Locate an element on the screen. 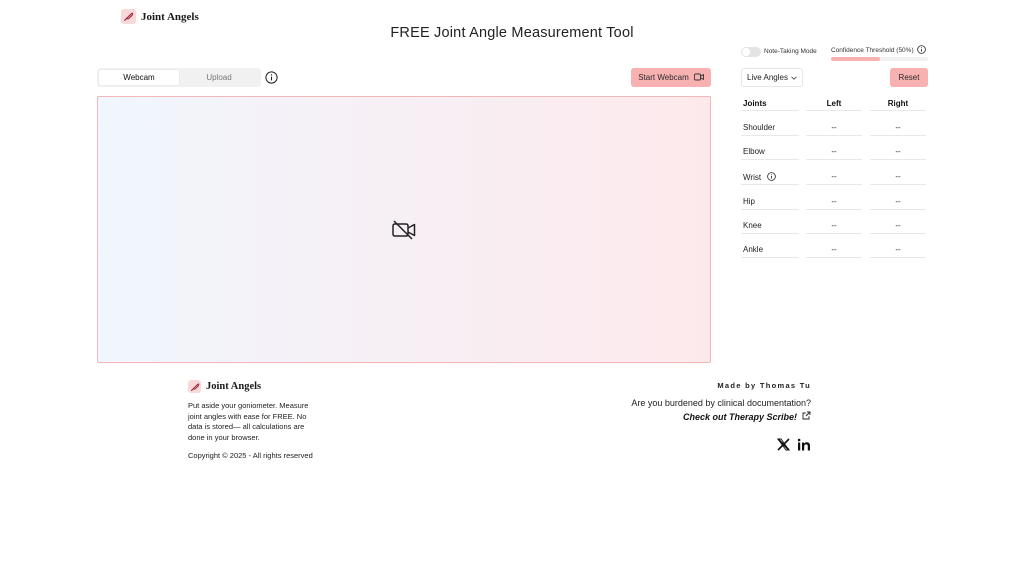 The width and height of the screenshot is (1024, 576). start-webcam-button: Start Webcam is located at coordinates (671, 77).